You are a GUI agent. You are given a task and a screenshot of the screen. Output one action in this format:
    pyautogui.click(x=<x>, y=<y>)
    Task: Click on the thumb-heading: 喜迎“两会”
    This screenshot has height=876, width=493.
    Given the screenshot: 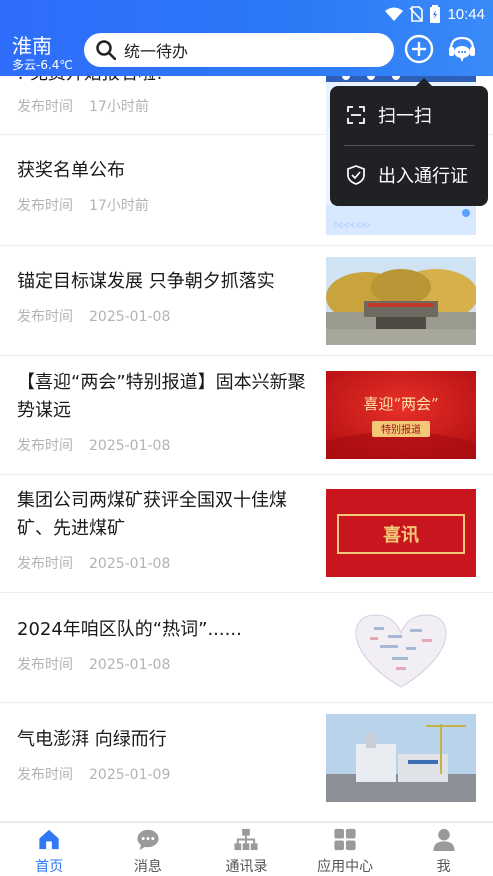 What is the action you would take?
    pyautogui.click(x=400, y=404)
    